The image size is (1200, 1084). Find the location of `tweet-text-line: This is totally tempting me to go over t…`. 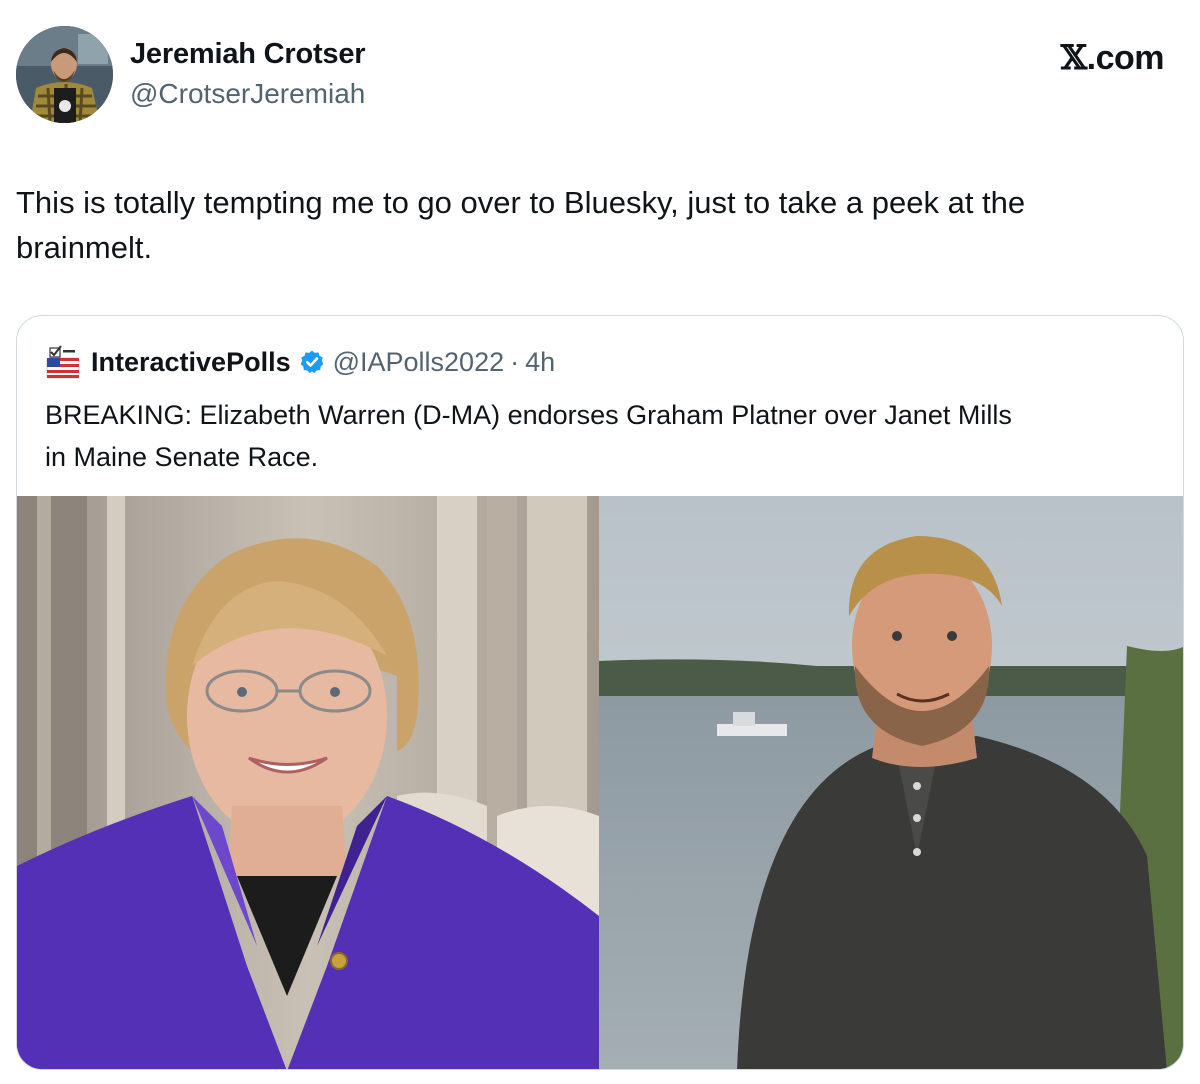

tweet-text-line: This is totally tempting me to go over t… is located at coordinates (521, 202).